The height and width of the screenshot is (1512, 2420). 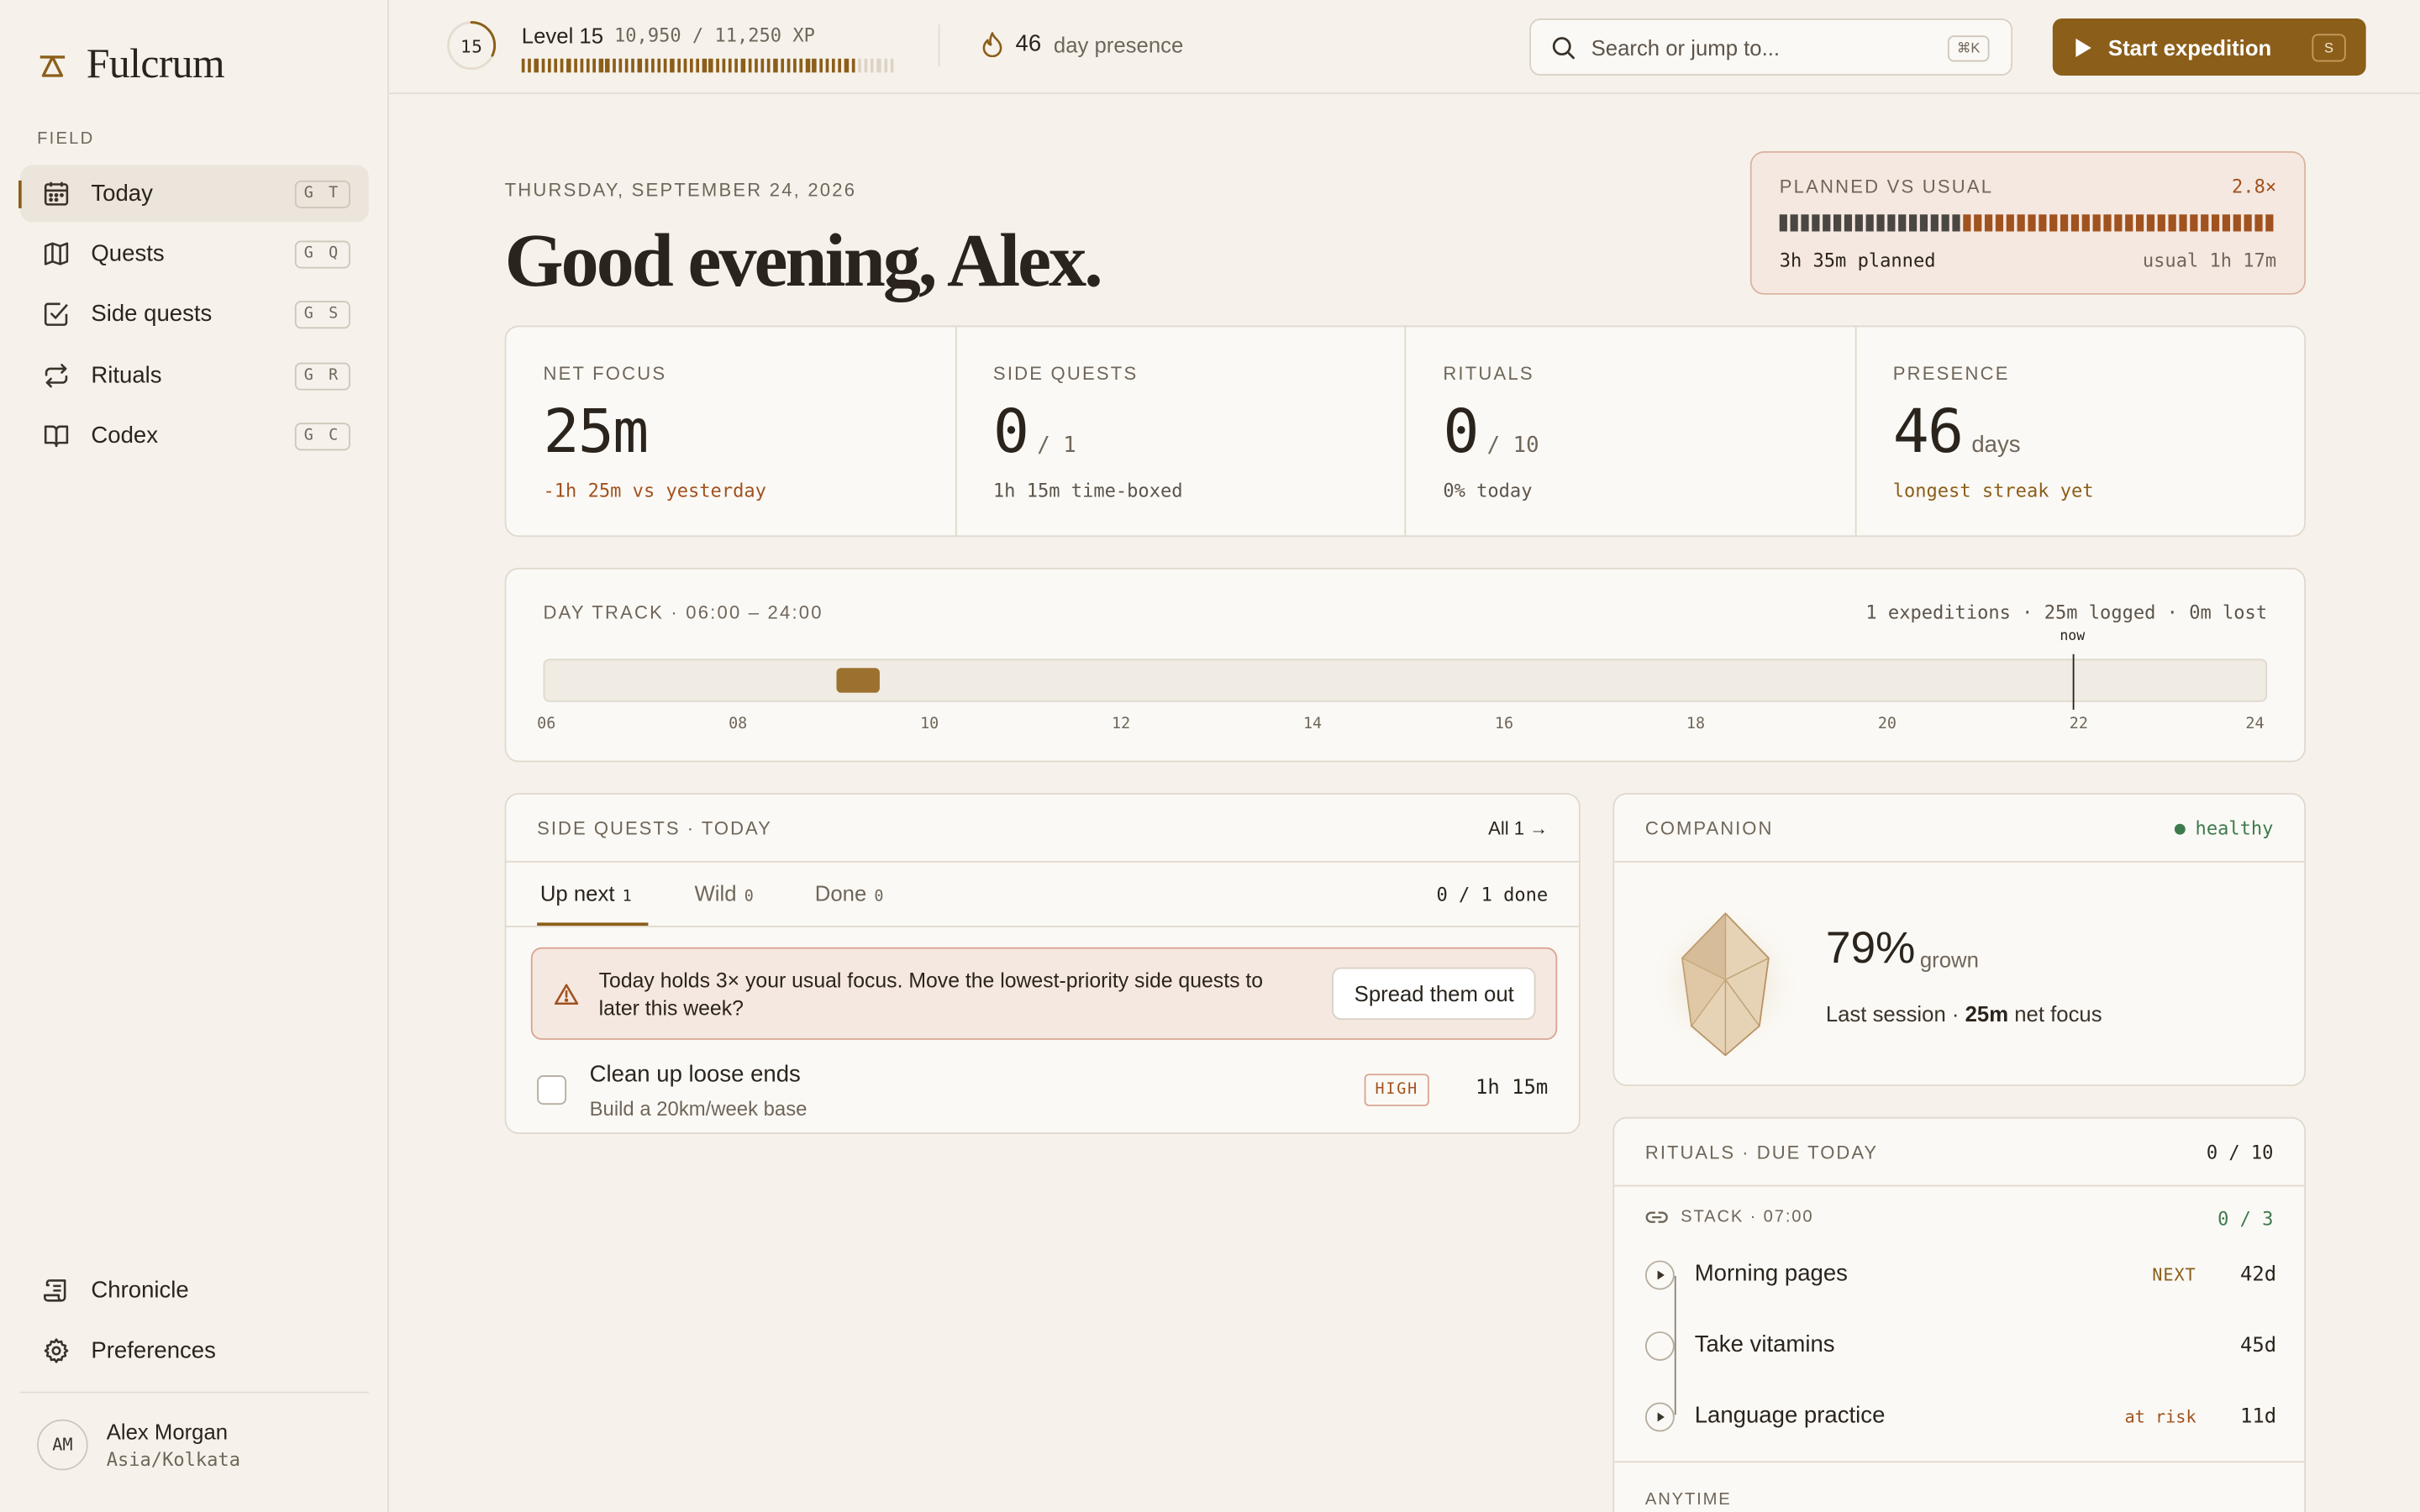 What do you see at coordinates (56, 436) in the screenshot?
I see `book-icon` at bounding box center [56, 436].